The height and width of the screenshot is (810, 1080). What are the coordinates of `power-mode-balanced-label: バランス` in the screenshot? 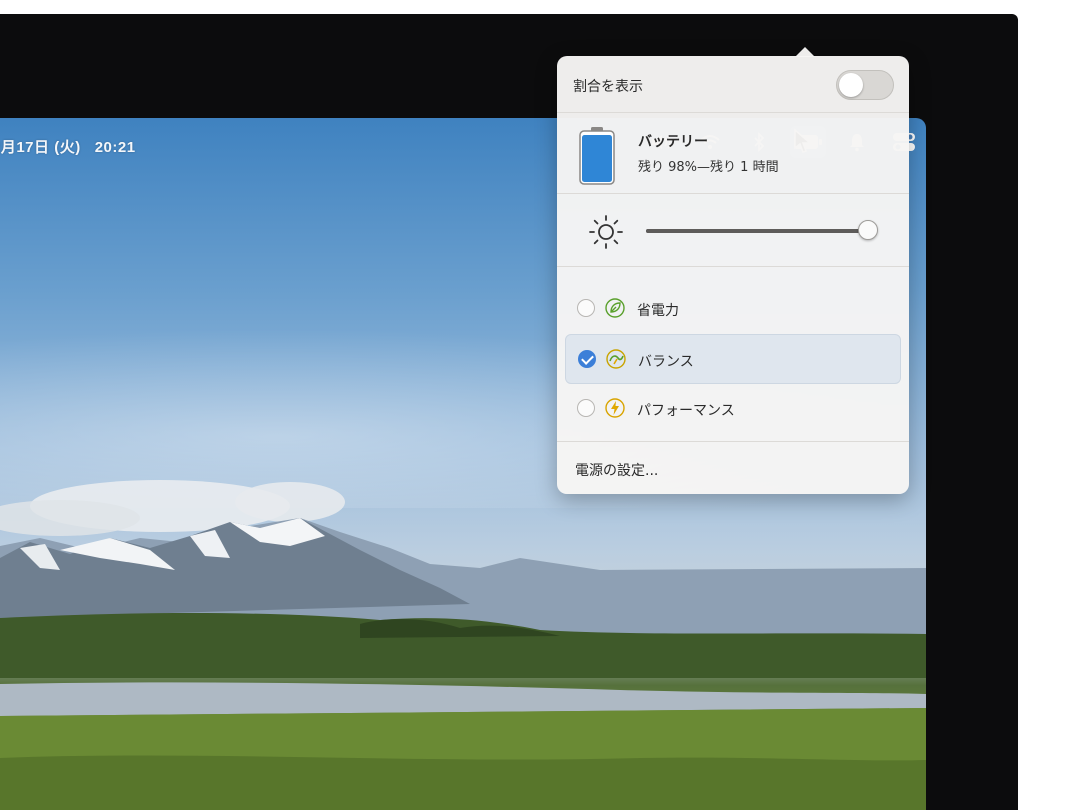 It's located at (666, 362).